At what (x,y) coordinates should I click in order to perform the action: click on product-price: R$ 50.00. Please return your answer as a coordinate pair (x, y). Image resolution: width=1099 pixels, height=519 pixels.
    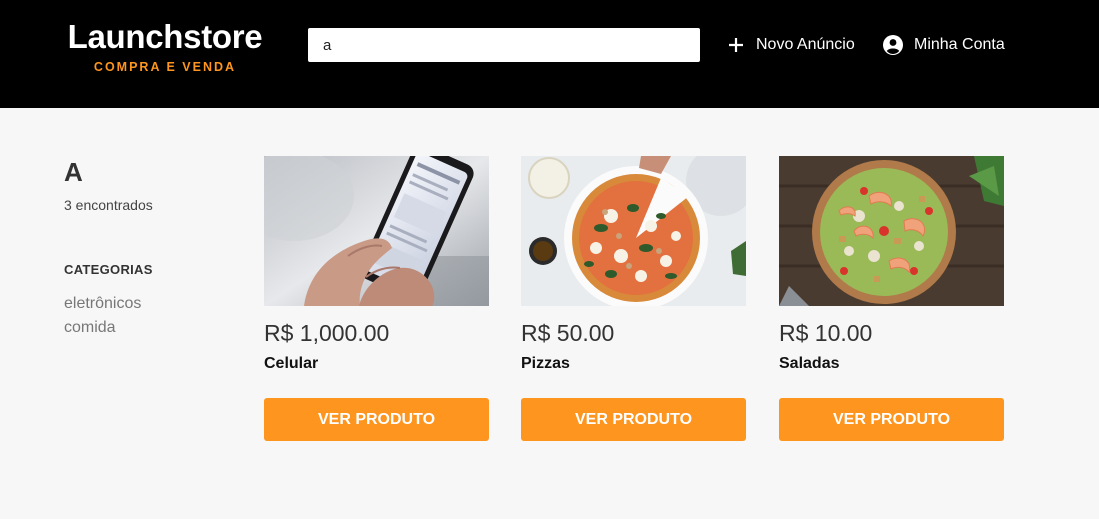
    Looking at the image, I should click on (568, 333).